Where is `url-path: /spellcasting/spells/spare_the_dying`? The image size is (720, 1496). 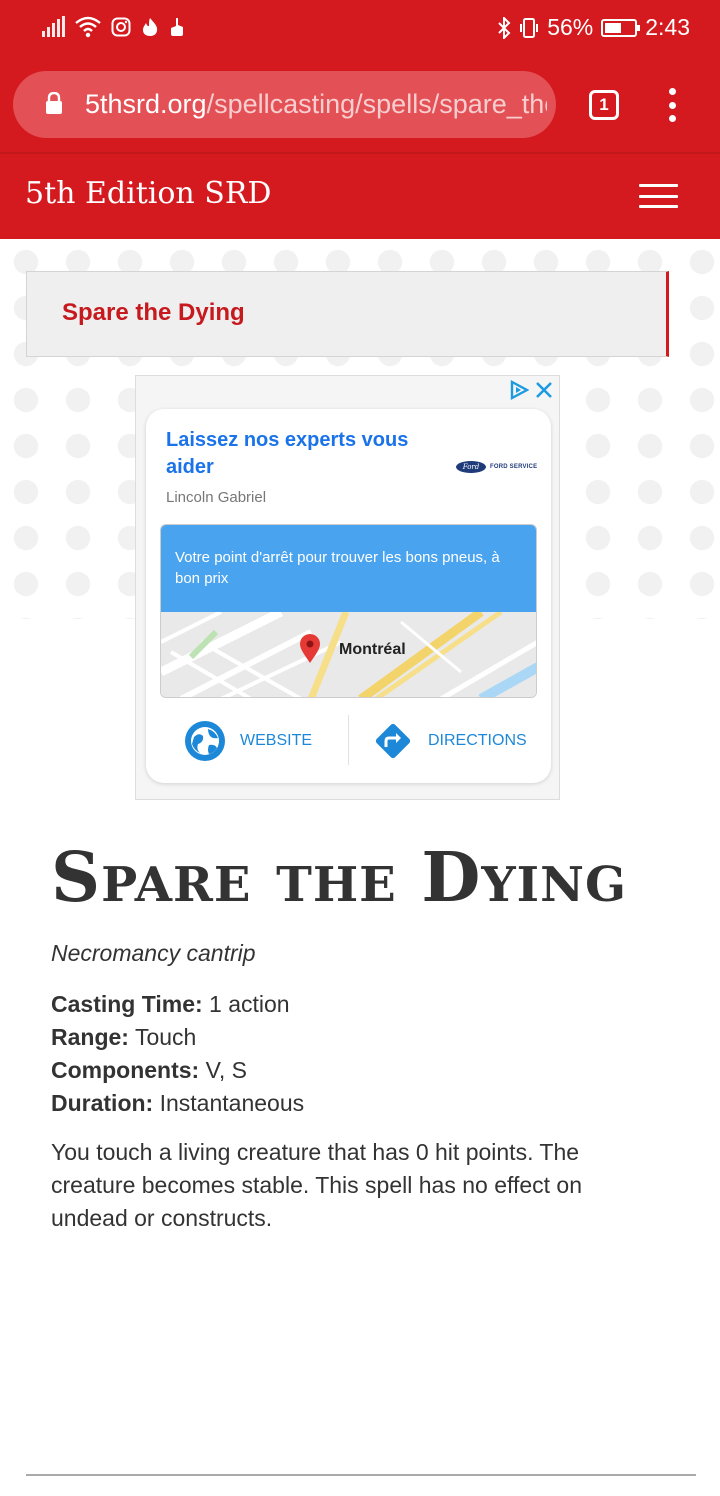 url-path: /spellcasting/spells/spare_the_dying is located at coordinates (376, 104).